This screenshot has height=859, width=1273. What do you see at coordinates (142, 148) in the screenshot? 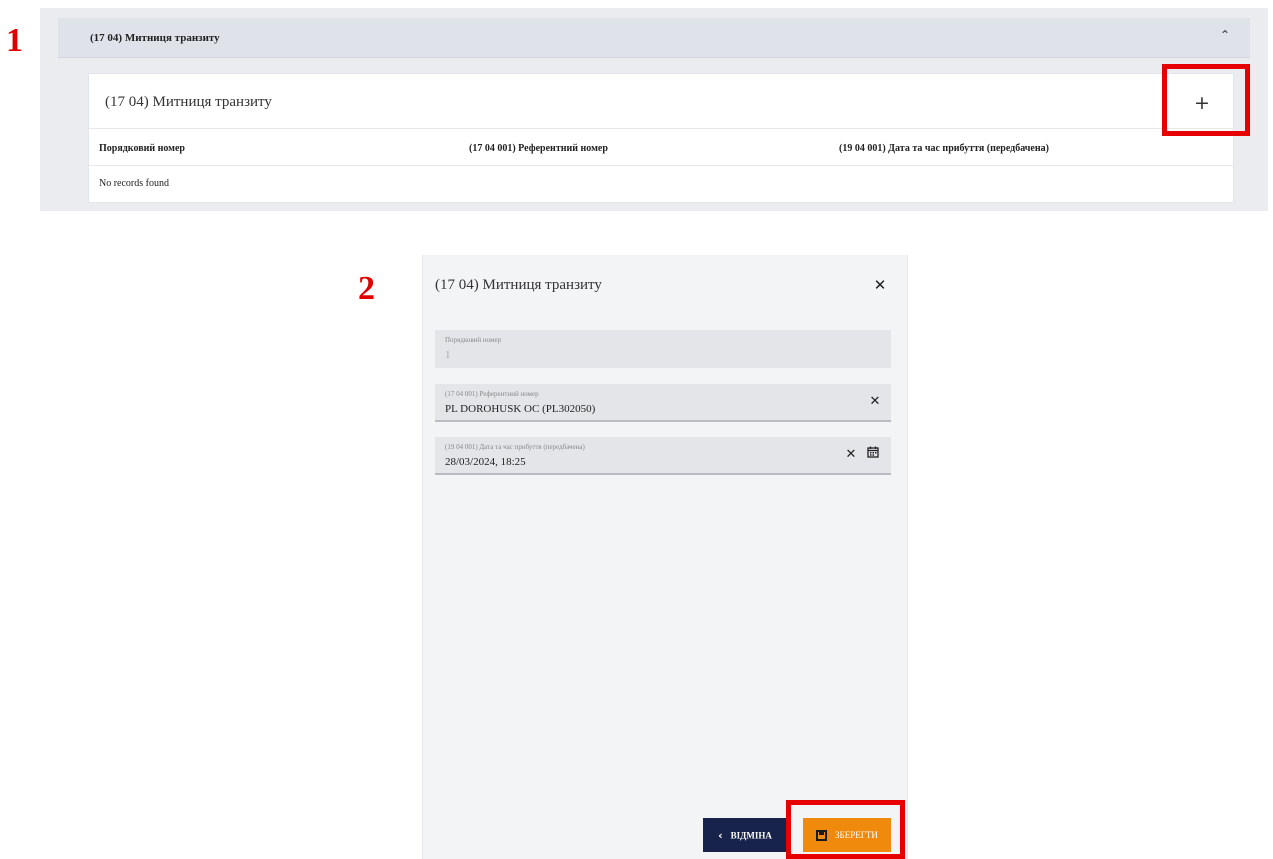
I see `column-header-sequence-number: Порядковий номер` at bounding box center [142, 148].